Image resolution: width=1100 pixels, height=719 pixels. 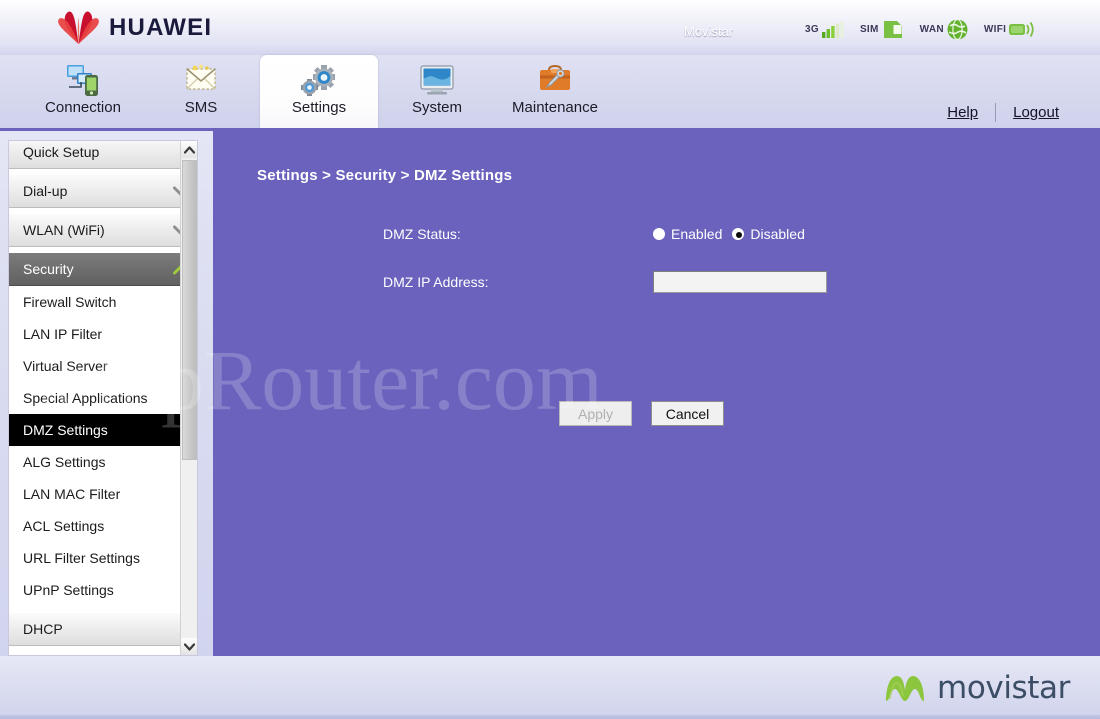 What do you see at coordinates (687, 413) in the screenshot?
I see `cancel-button: Cancel` at bounding box center [687, 413].